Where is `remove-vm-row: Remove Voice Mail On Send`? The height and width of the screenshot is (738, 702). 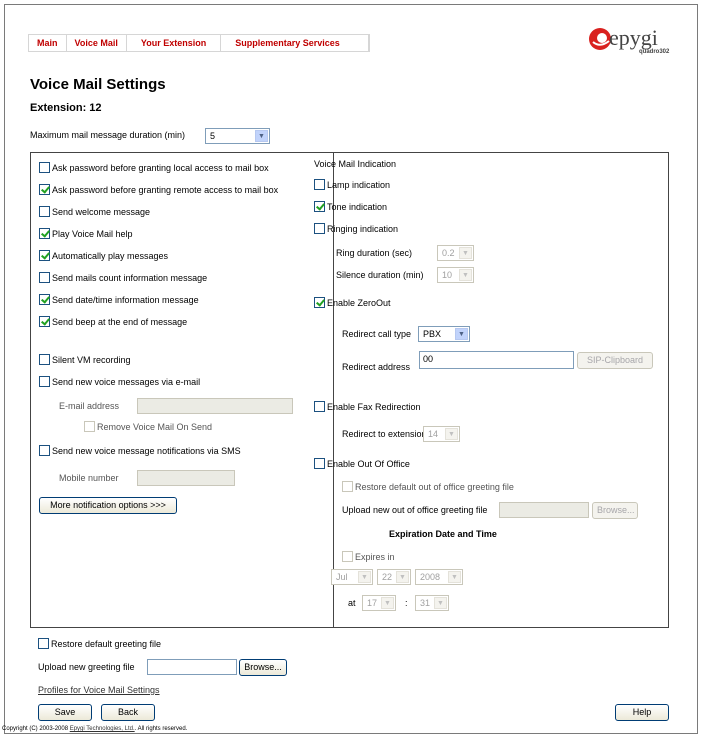
remove-vm-row: Remove Voice Mail On Send is located at coordinates (148, 426).